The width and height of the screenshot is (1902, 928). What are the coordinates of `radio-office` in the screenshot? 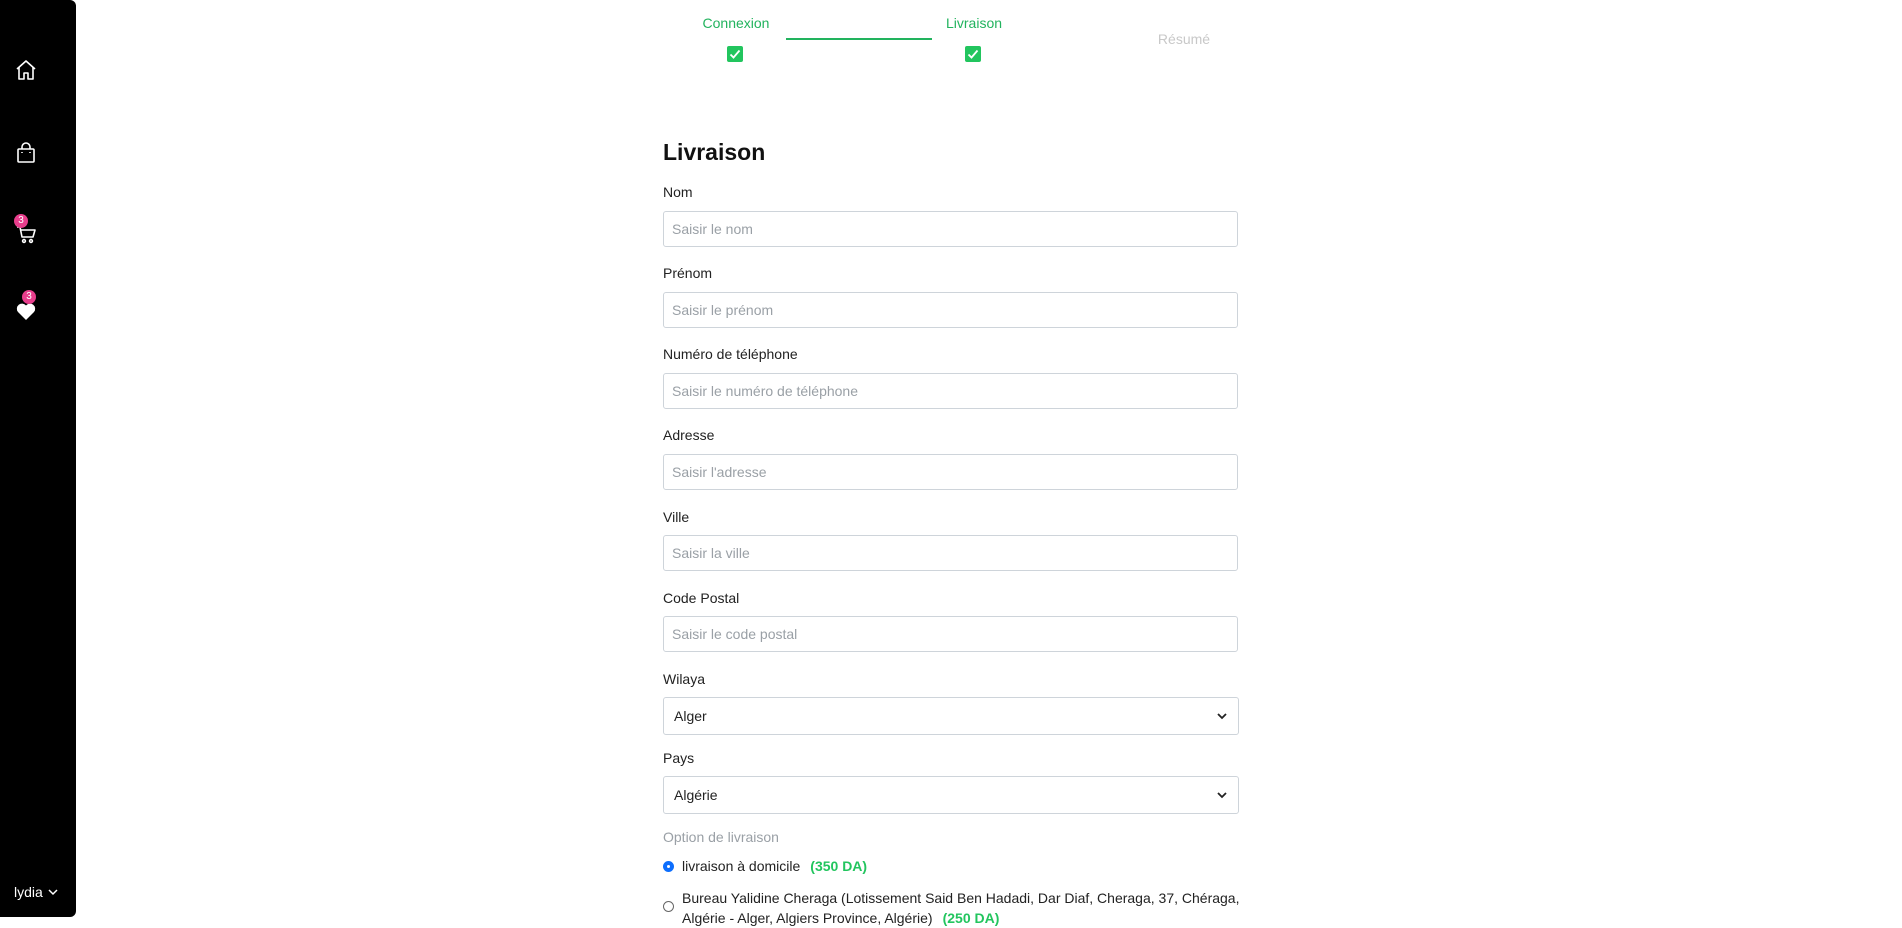 It's located at (668, 906).